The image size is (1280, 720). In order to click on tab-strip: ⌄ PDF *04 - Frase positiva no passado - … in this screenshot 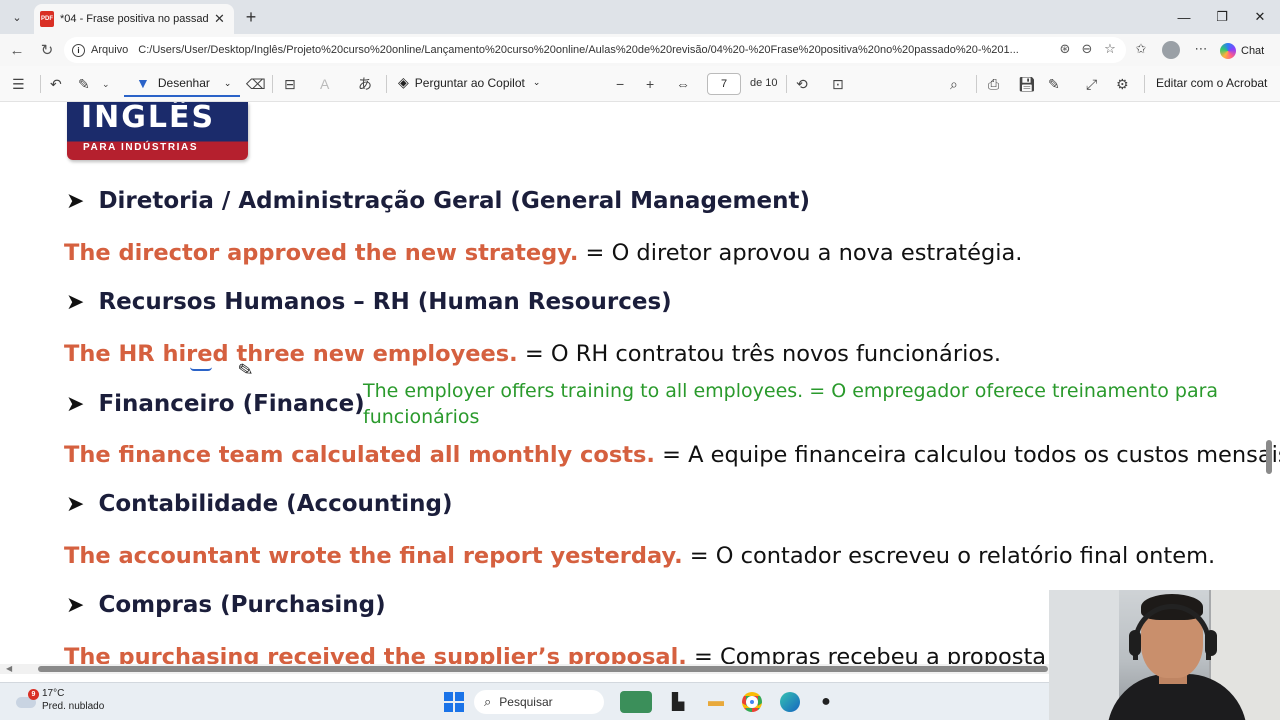, I will do `click(640, 17)`.